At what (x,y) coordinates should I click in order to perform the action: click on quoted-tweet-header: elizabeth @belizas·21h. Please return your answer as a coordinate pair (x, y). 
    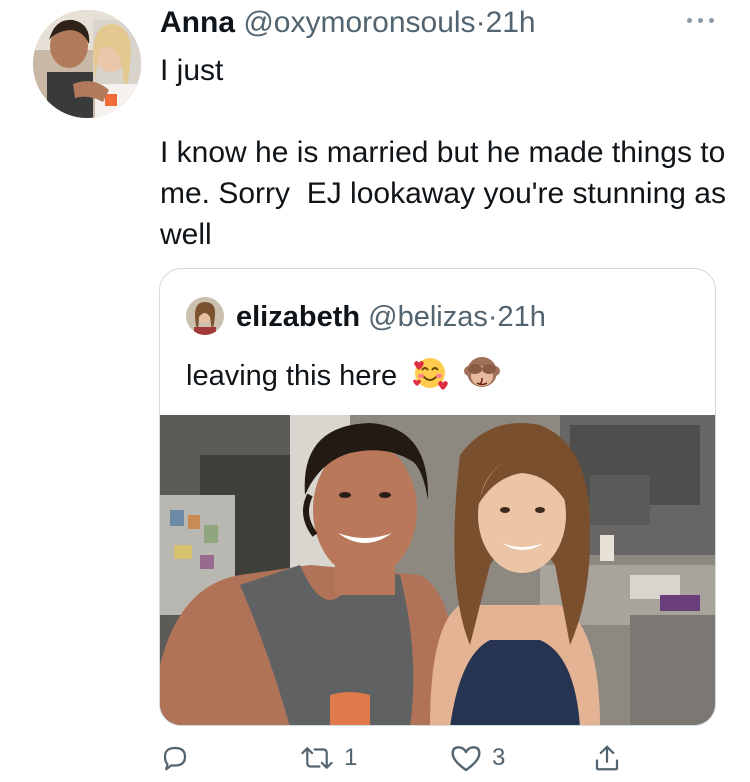
    Looking at the image, I should click on (391, 317).